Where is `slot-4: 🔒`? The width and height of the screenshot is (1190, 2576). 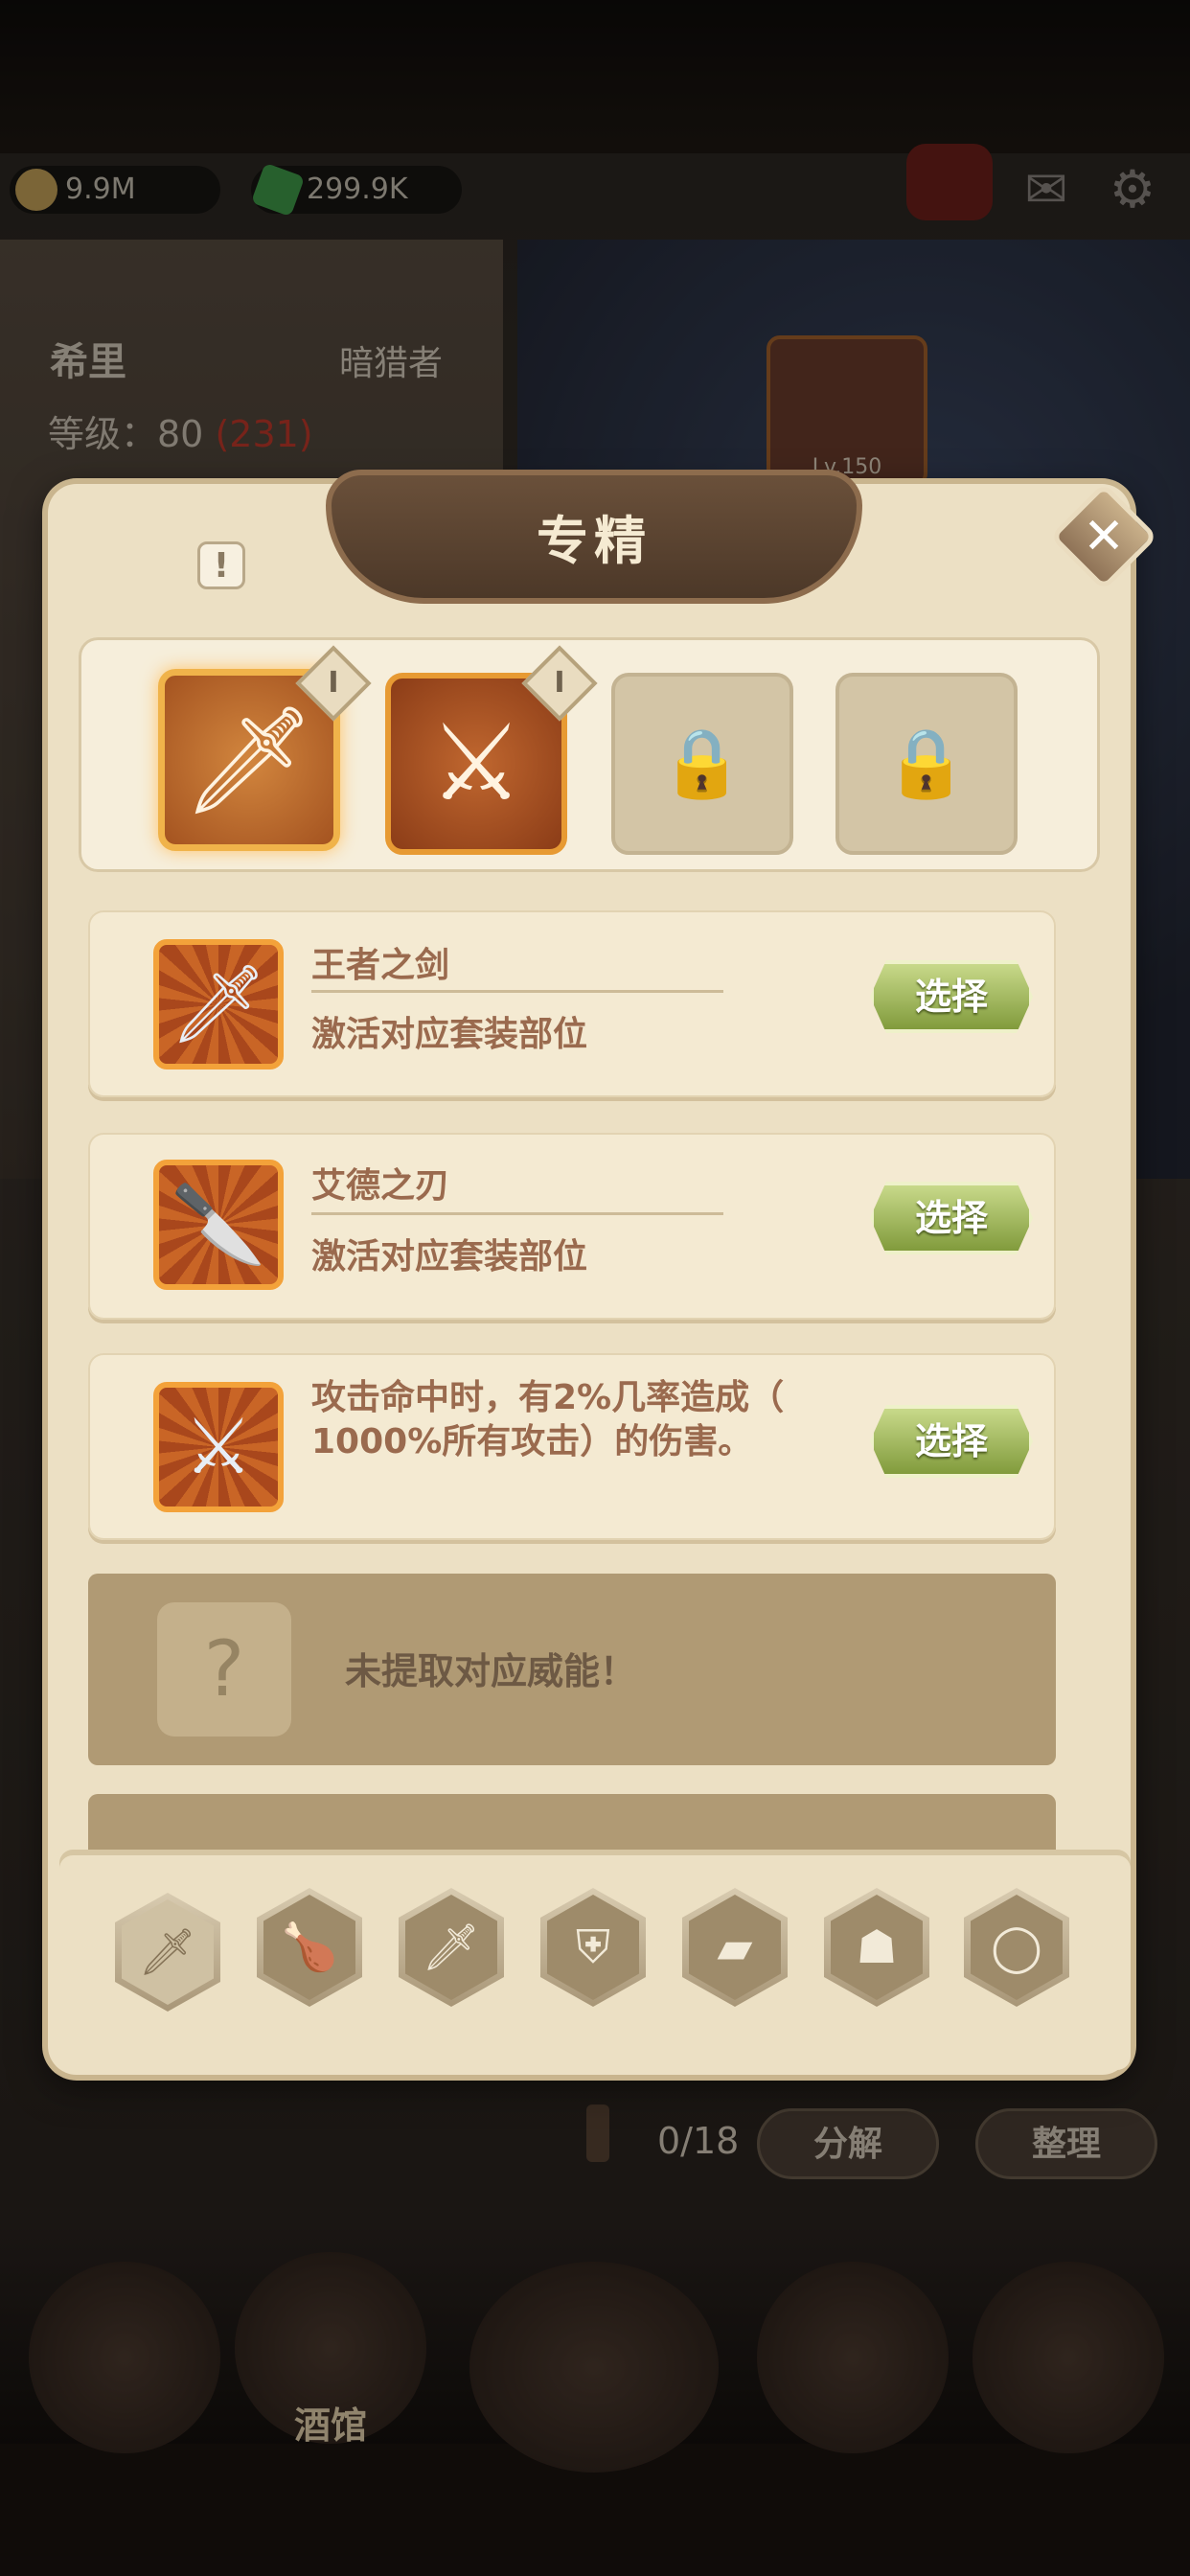
slot-4: 🔒 is located at coordinates (927, 764).